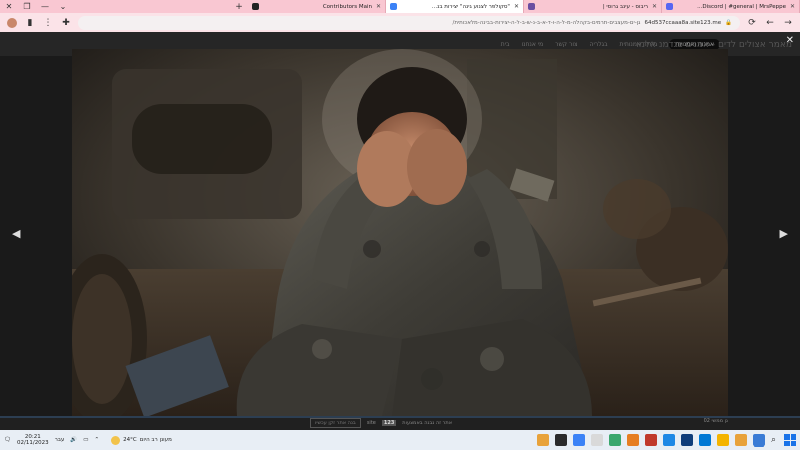 The width and height of the screenshot is (800, 450). What do you see at coordinates (599, 44) in the screenshot?
I see `site-nav-item: בגלריה` at bounding box center [599, 44].